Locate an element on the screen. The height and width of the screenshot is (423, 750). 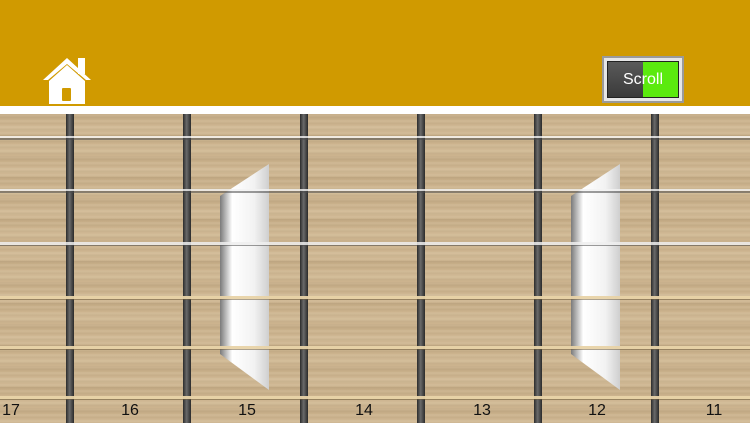
home-icon is located at coordinates (67, 81).